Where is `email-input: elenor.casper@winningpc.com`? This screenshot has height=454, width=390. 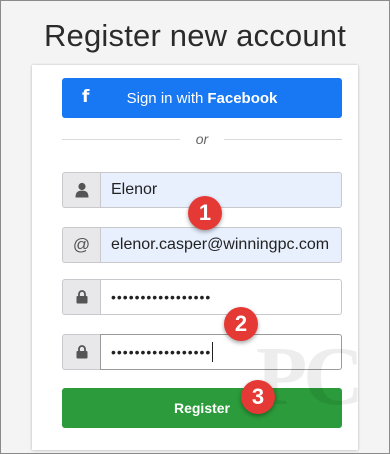 email-input: elenor.casper@winningpc.com is located at coordinates (221, 245).